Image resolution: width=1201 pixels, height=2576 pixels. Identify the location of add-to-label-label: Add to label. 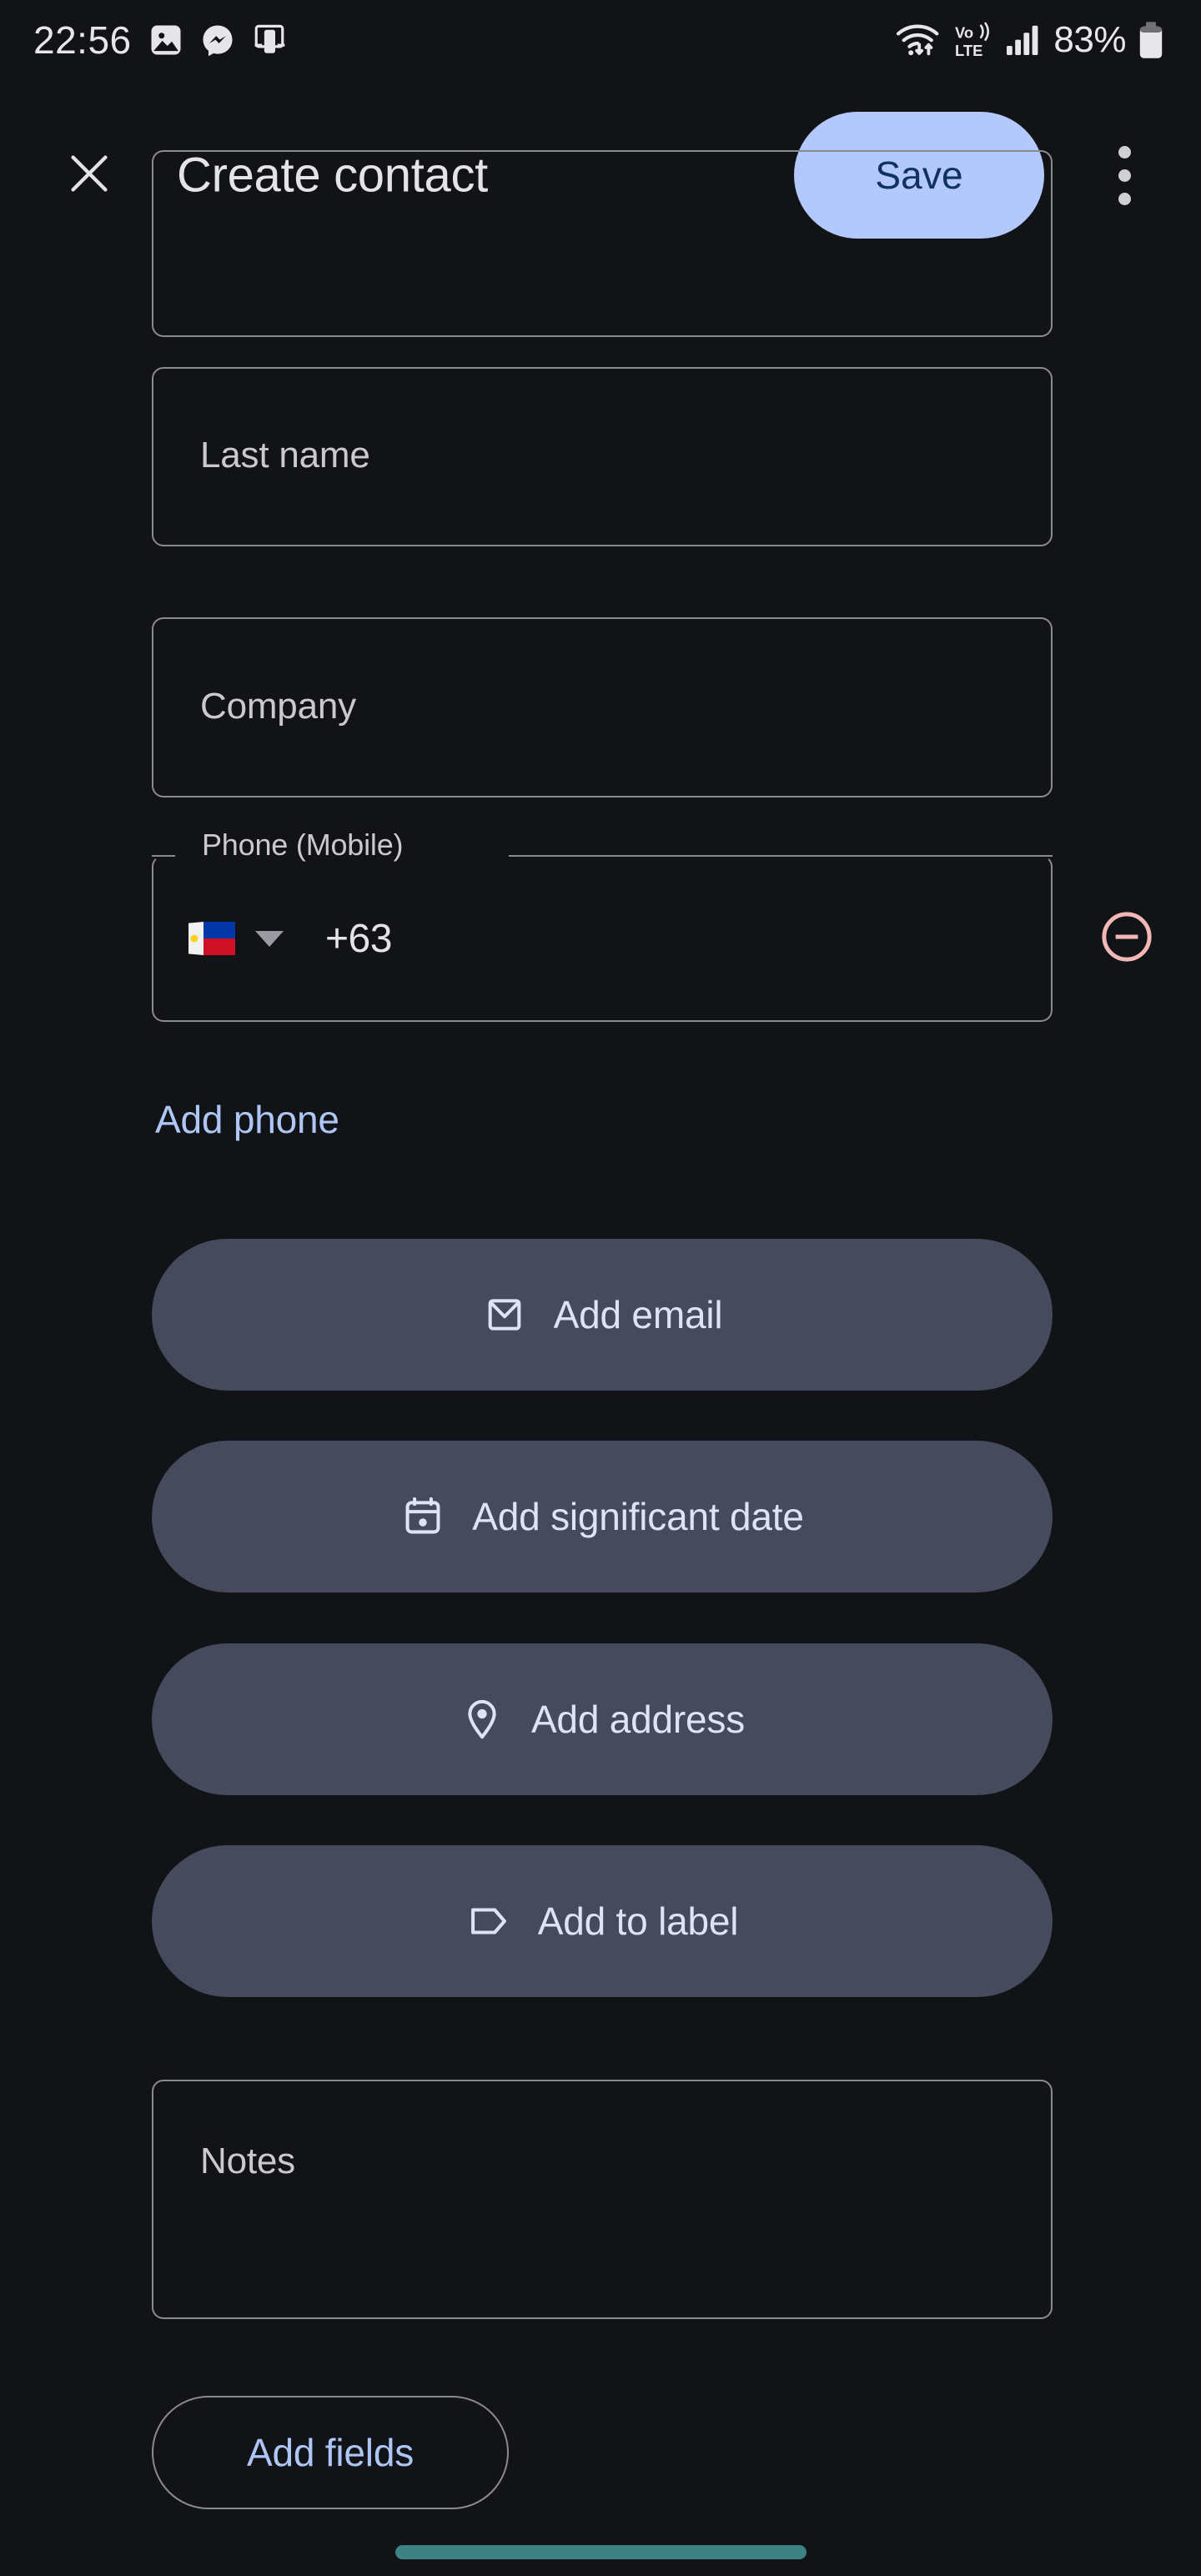
(638, 1921).